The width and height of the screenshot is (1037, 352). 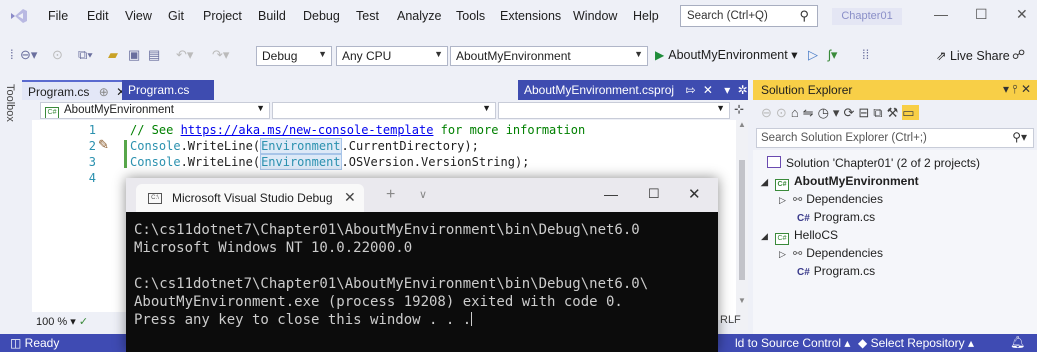 What do you see at coordinates (856, 181) in the screenshot?
I see `tree-label: AboutMyEnvironment` at bounding box center [856, 181].